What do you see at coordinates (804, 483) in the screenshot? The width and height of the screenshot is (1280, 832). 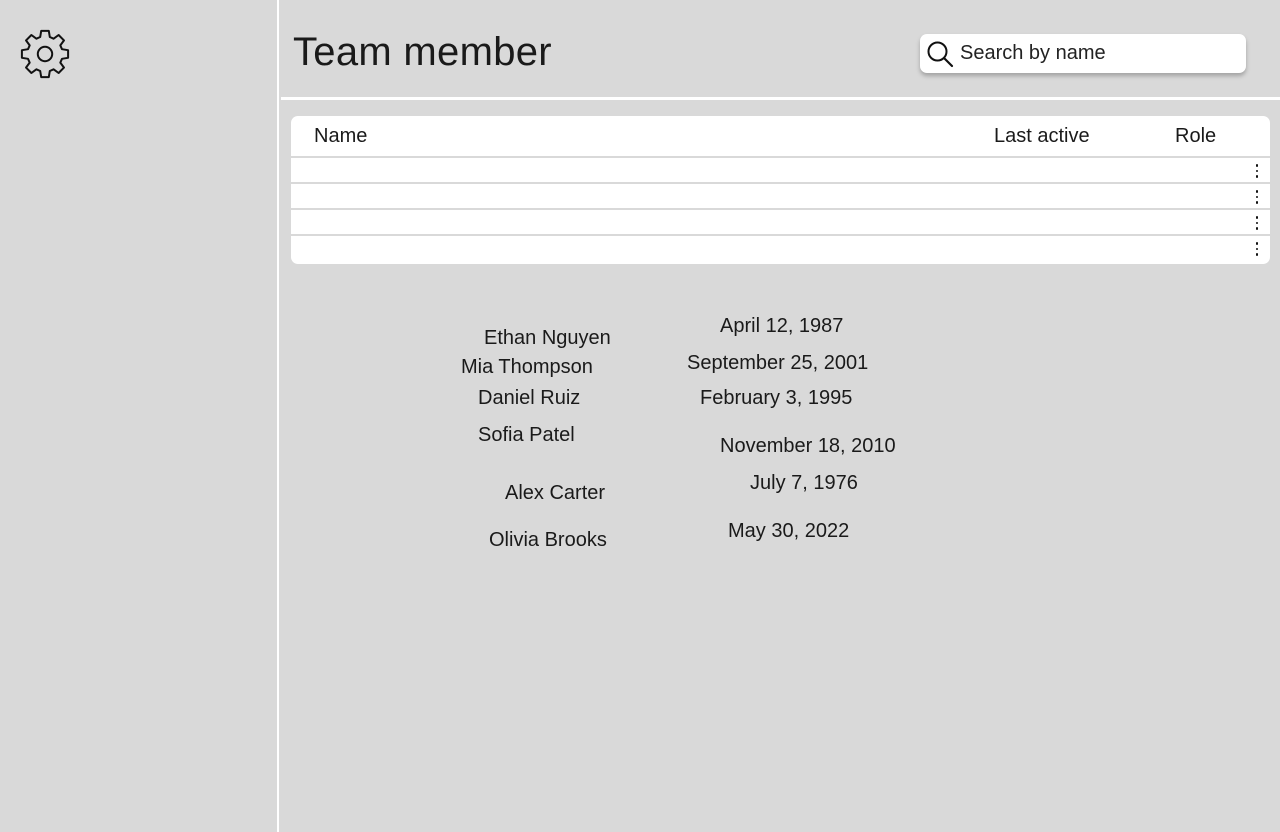 I see `floating-date: July 7, 1976` at bounding box center [804, 483].